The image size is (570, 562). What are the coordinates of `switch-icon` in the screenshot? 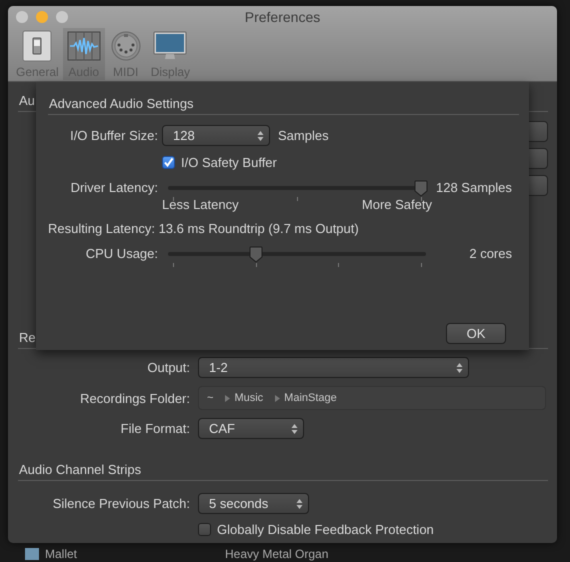 It's located at (37, 46).